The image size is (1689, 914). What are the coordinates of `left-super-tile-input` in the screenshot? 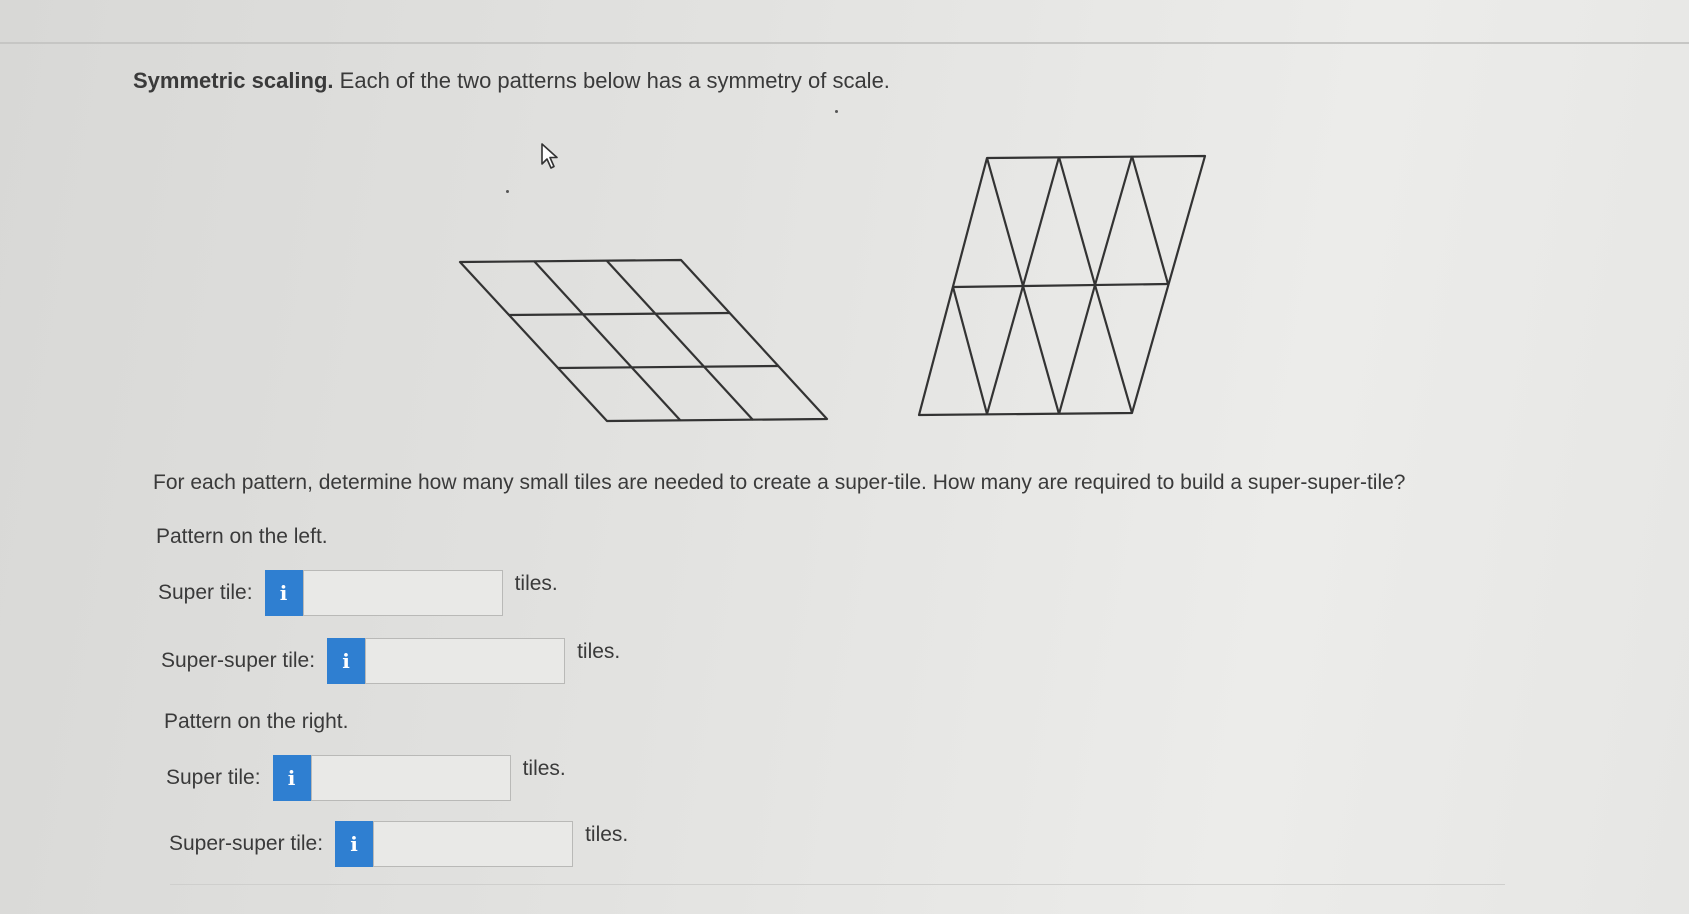 It's located at (402, 593).